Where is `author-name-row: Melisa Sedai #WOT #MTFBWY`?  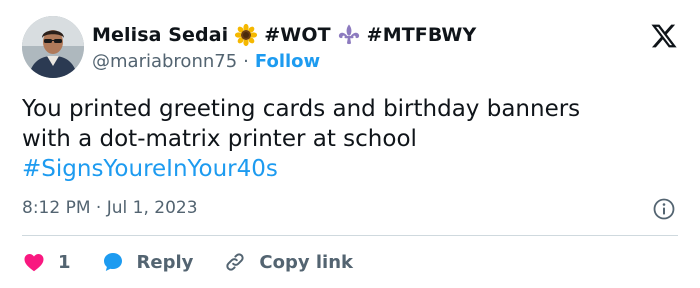
author-name-row: Melisa Sedai #WOT #MTFBWY is located at coordinates (284, 35).